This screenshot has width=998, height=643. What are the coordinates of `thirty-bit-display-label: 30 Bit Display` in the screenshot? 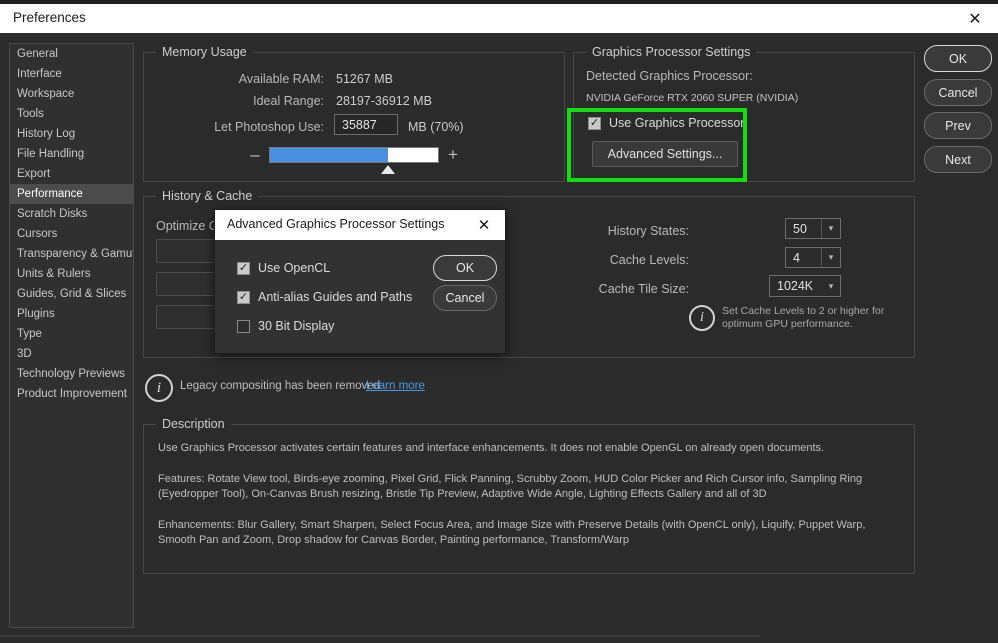 It's located at (296, 326).